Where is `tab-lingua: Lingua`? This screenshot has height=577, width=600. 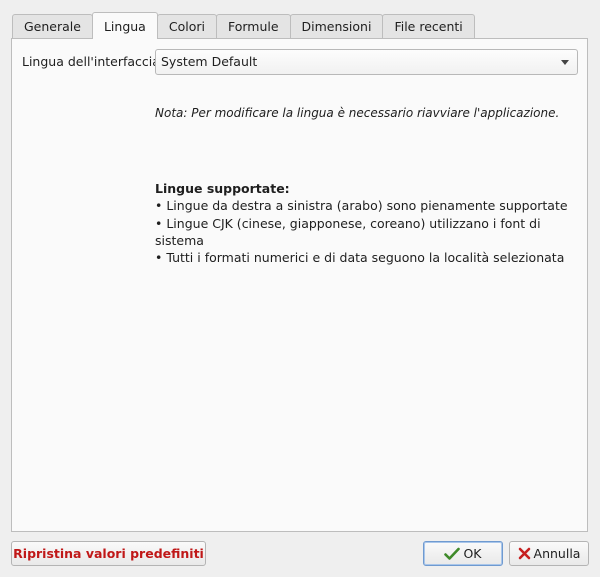 tab-lingua: Lingua is located at coordinates (124, 25).